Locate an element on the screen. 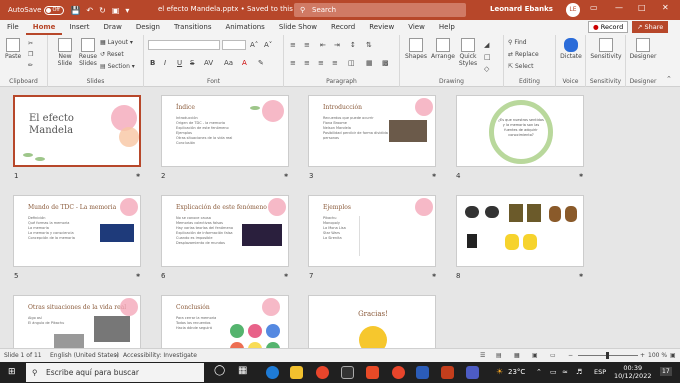 The image size is (680, 383). autosave-switch: Off is located at coordinates (54, 10).